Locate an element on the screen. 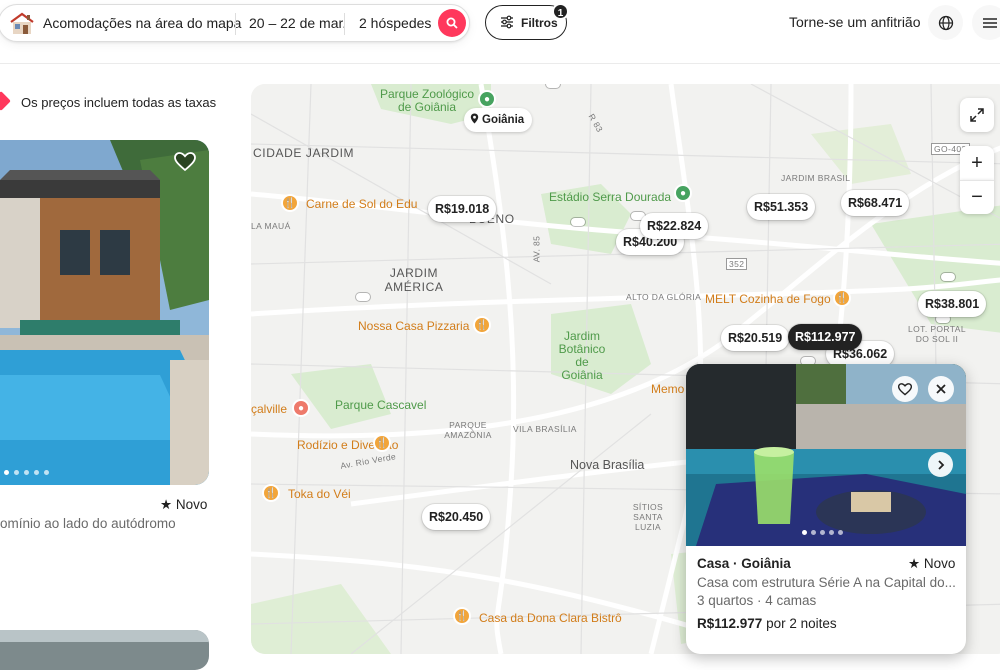 This screenshot has height=670, width=1000. map-label-nossa-casa: Nossa Casa Pizzaria is located at coordinates (414, 326).